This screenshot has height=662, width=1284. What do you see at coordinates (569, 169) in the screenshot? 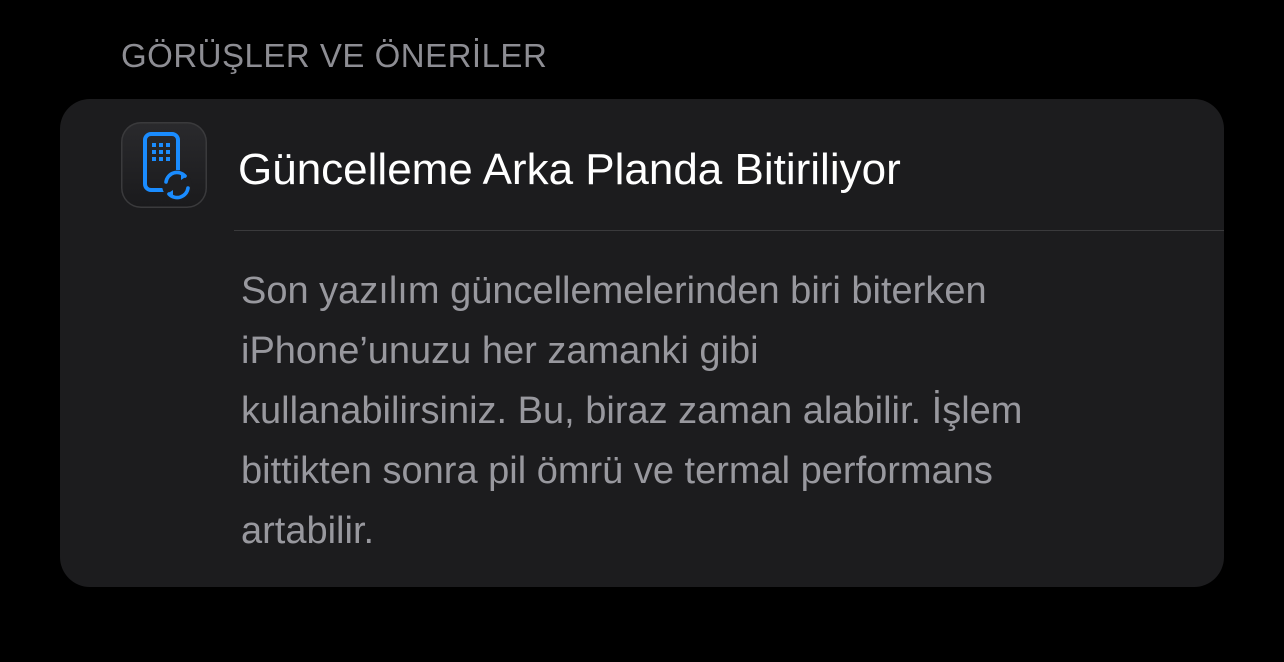
I see `tip-title: Güncelleme Arka Planda Bitiriliyor` at bounding box center [569, 169].